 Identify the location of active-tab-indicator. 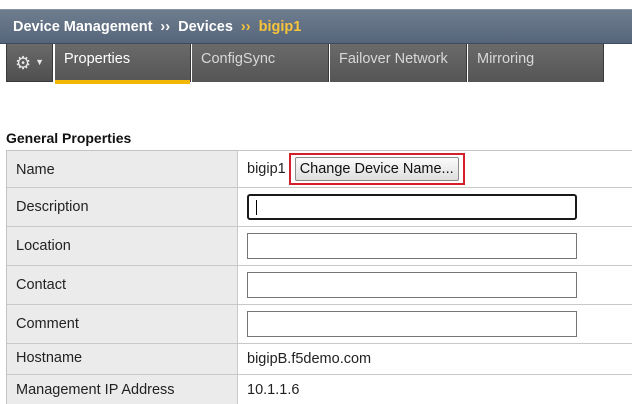
(122, 82).